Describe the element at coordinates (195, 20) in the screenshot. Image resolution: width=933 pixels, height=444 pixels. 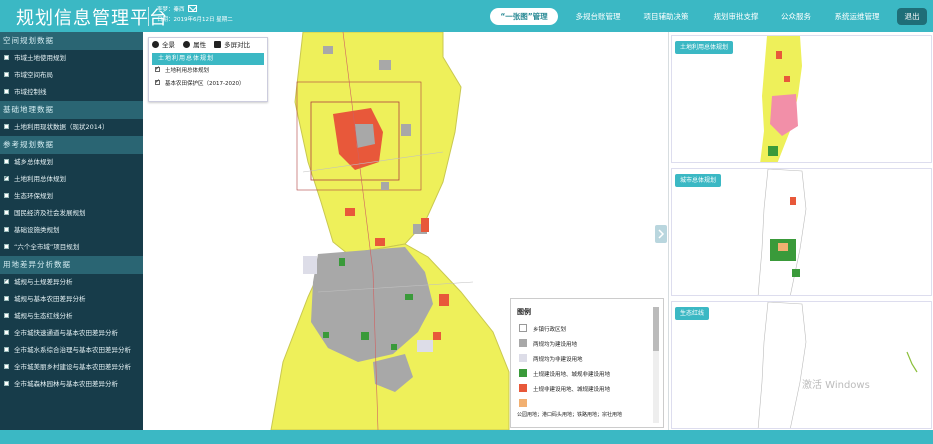
I see `date-text: 日期：2019年6月12日 星期二` at that location.